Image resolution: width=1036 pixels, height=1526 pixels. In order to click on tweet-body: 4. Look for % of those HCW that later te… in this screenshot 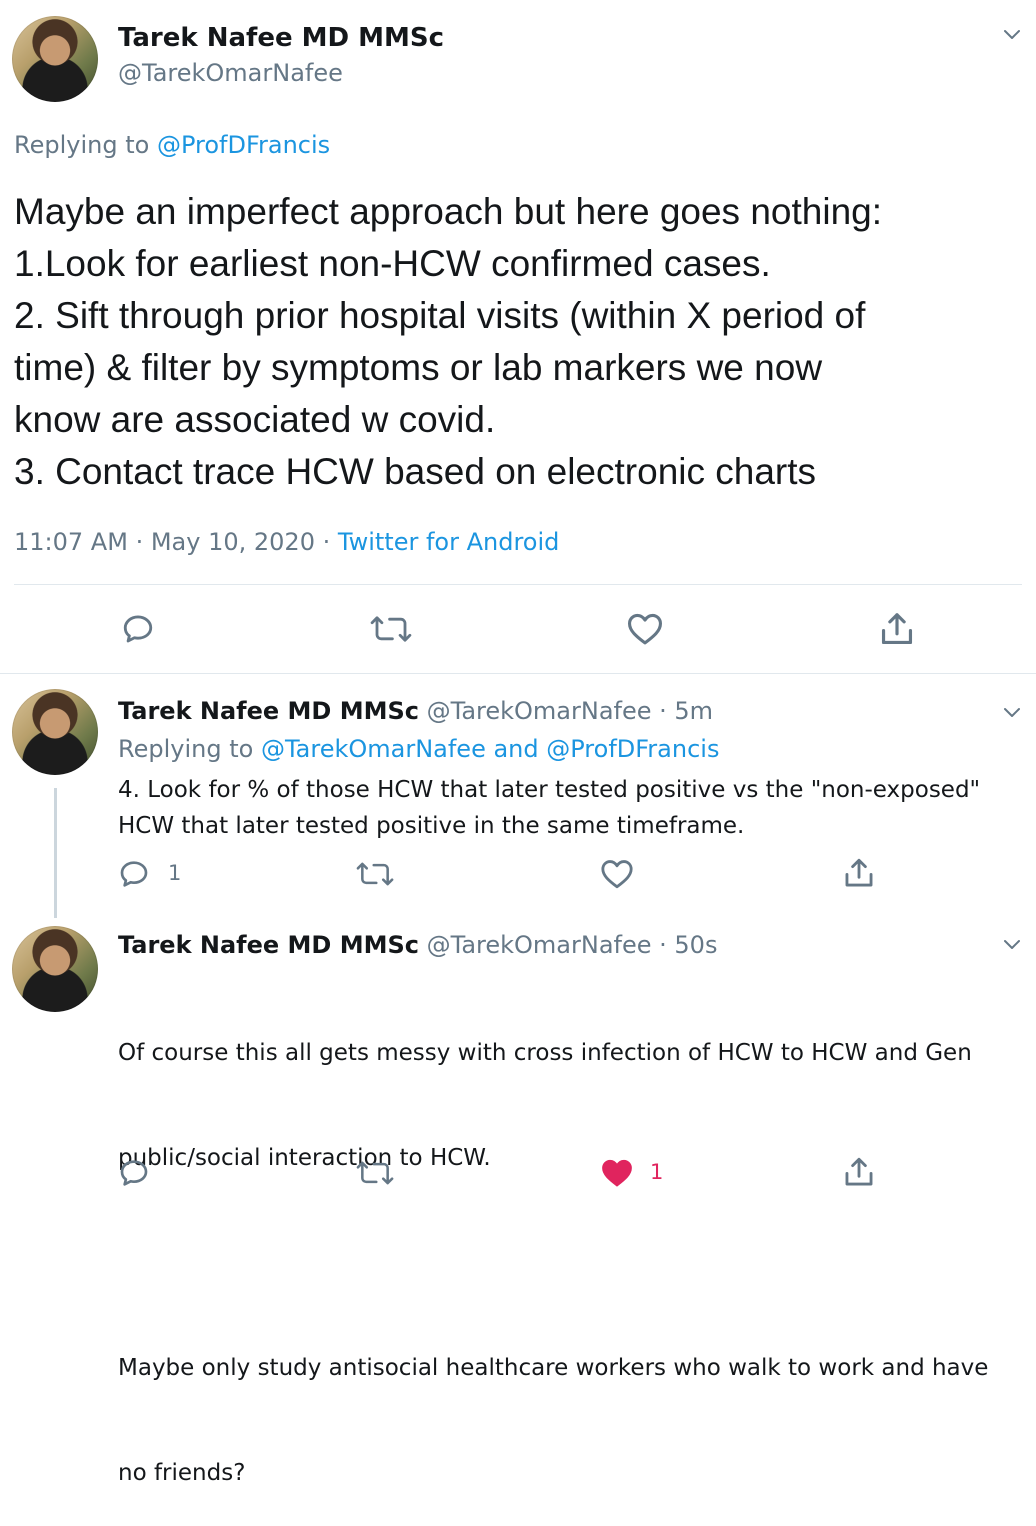, I will do `click(549, 808)`.